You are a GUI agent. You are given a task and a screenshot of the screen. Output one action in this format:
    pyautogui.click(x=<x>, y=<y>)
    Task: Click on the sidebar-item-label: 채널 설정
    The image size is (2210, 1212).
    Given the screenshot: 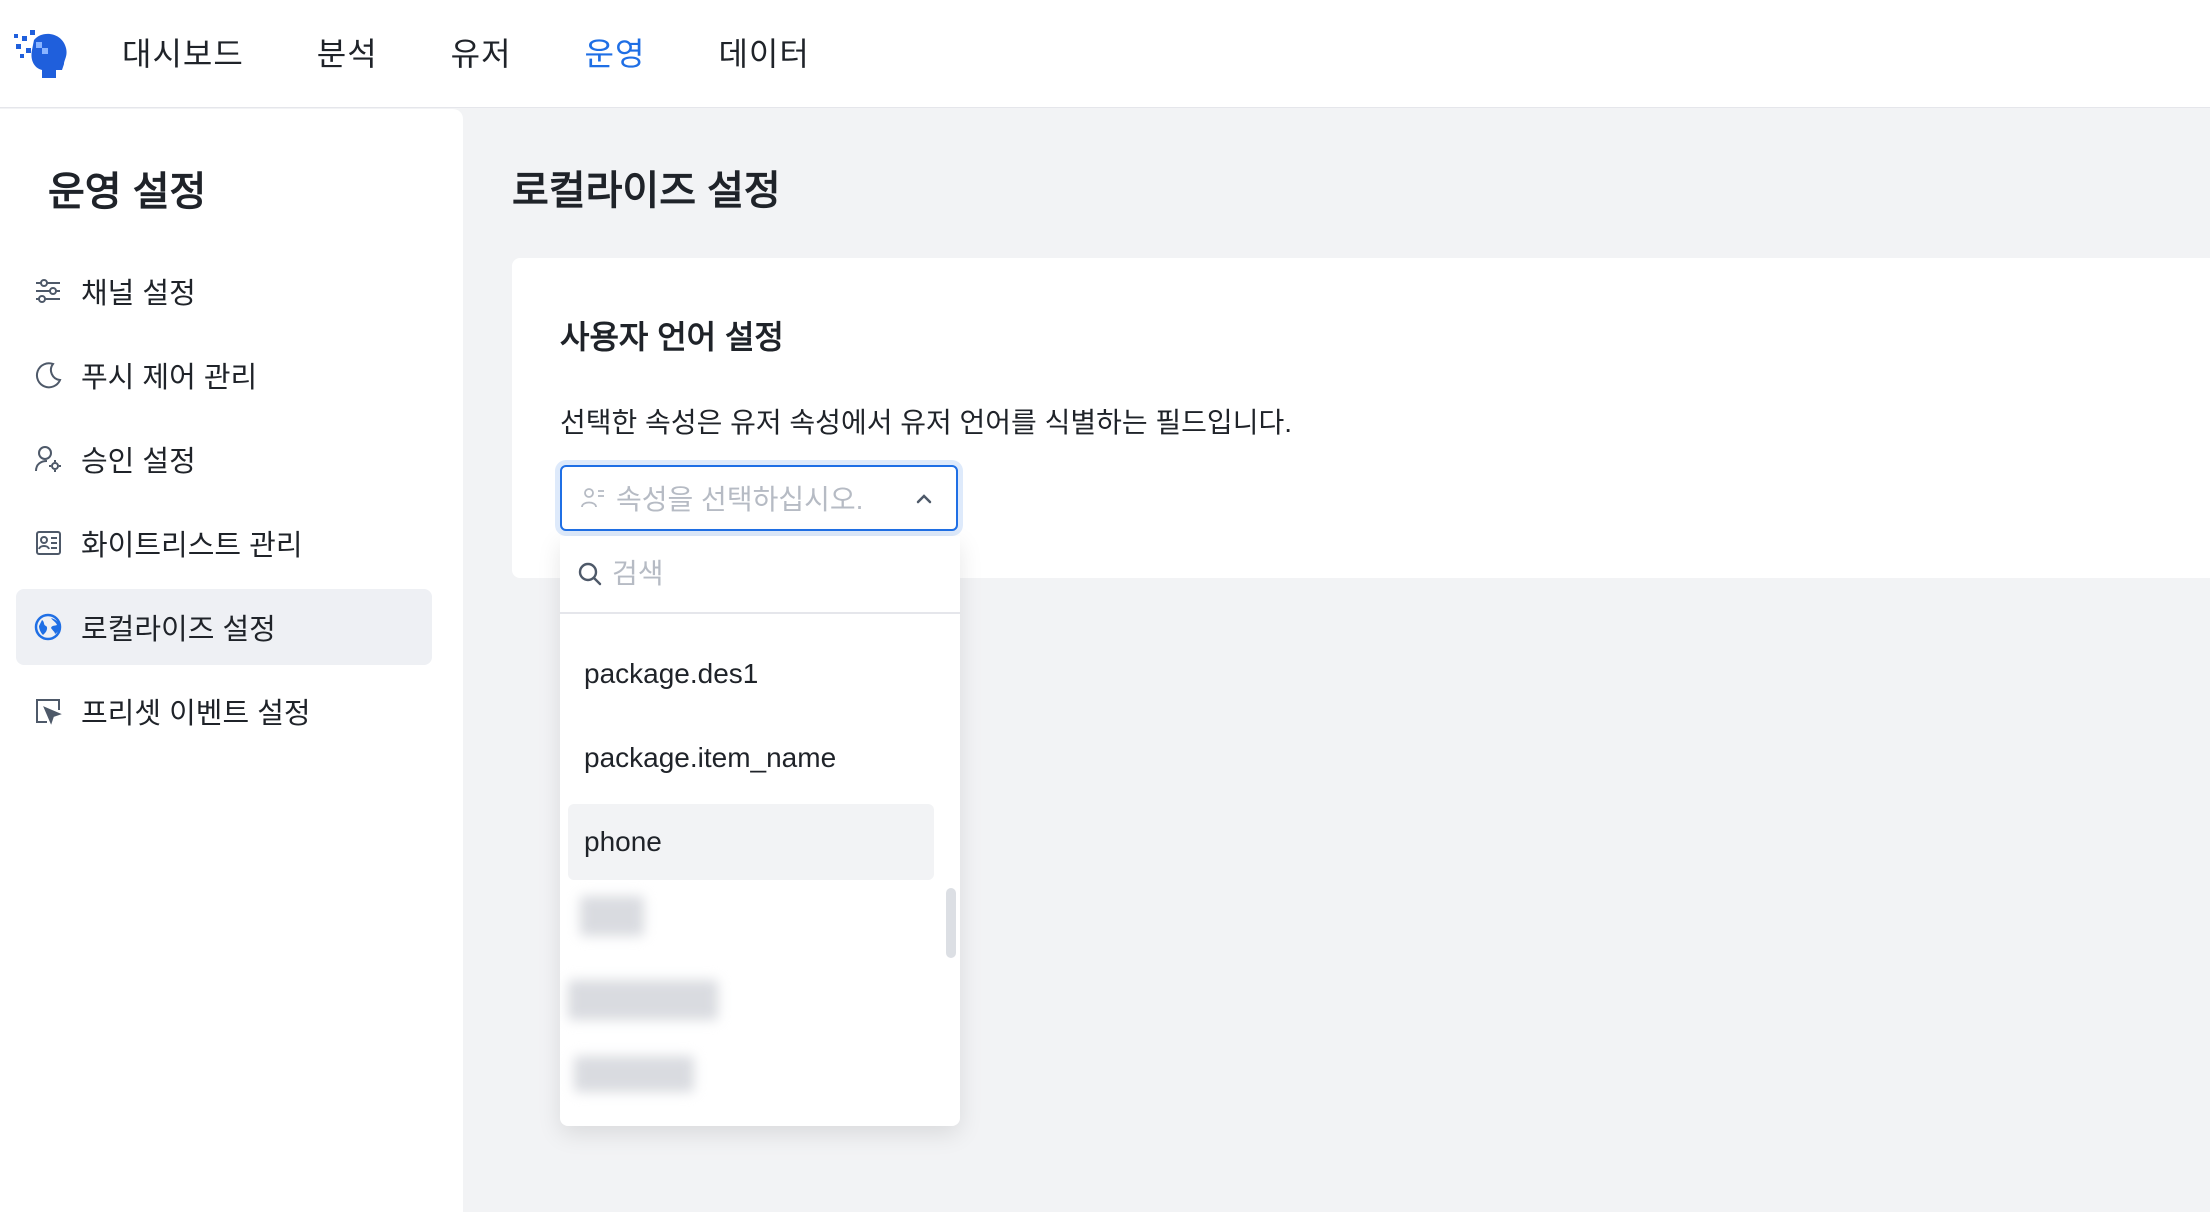 What is the action you would take?
    pyautogui.click(x=138, y=294)
    